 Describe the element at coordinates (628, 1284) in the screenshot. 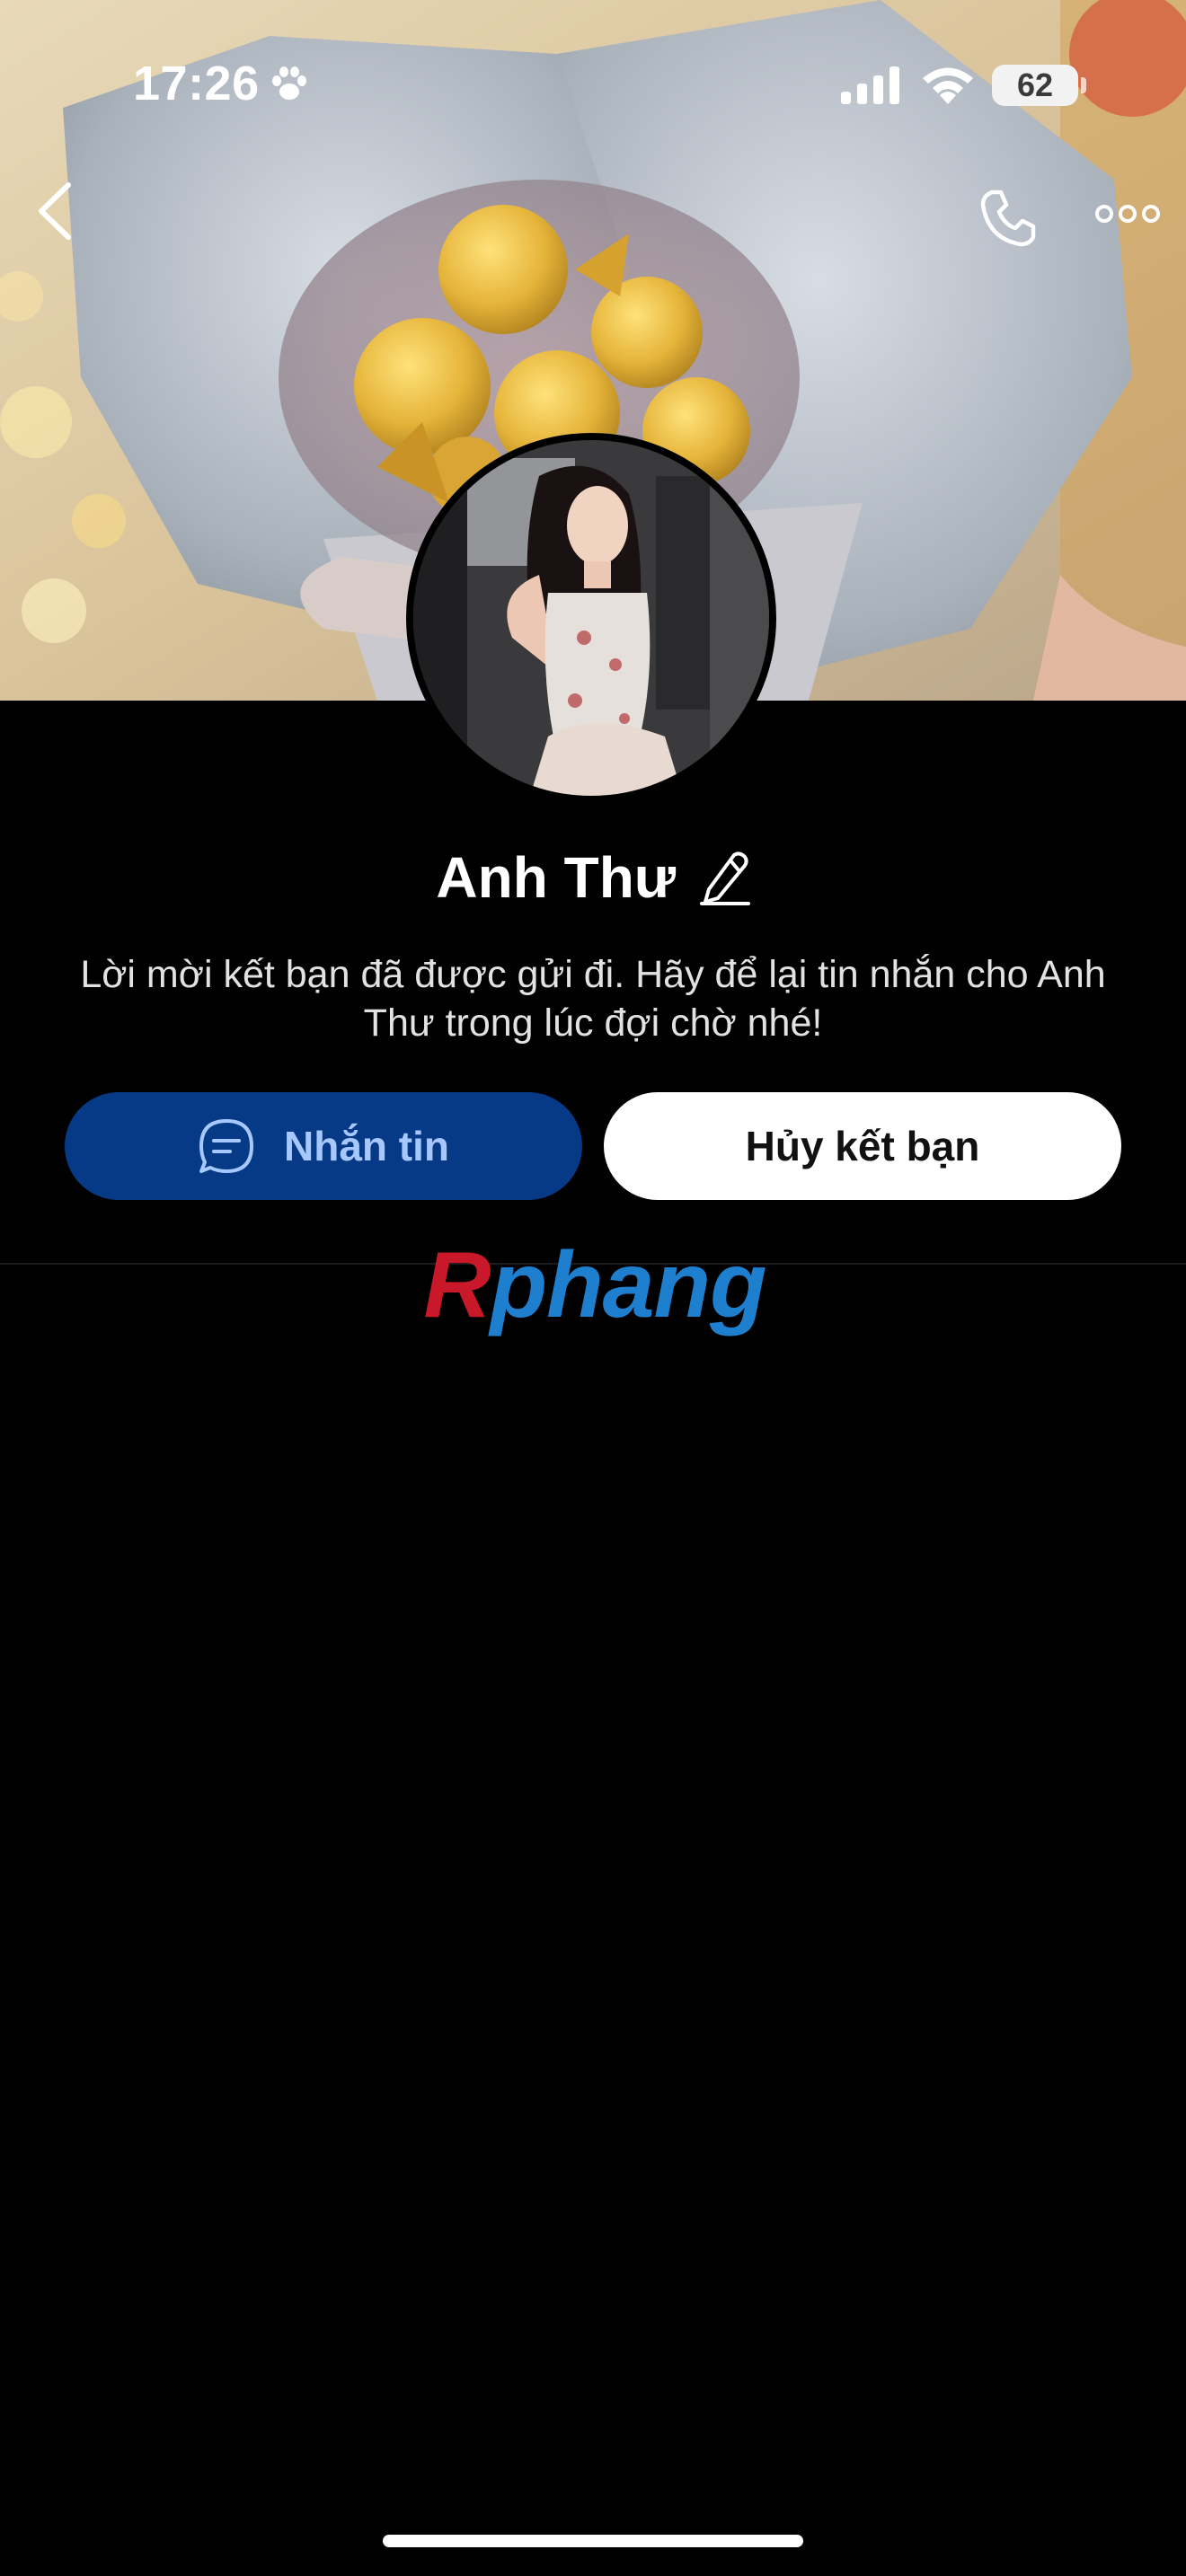

I see `watermark-rest: phang` at that location.